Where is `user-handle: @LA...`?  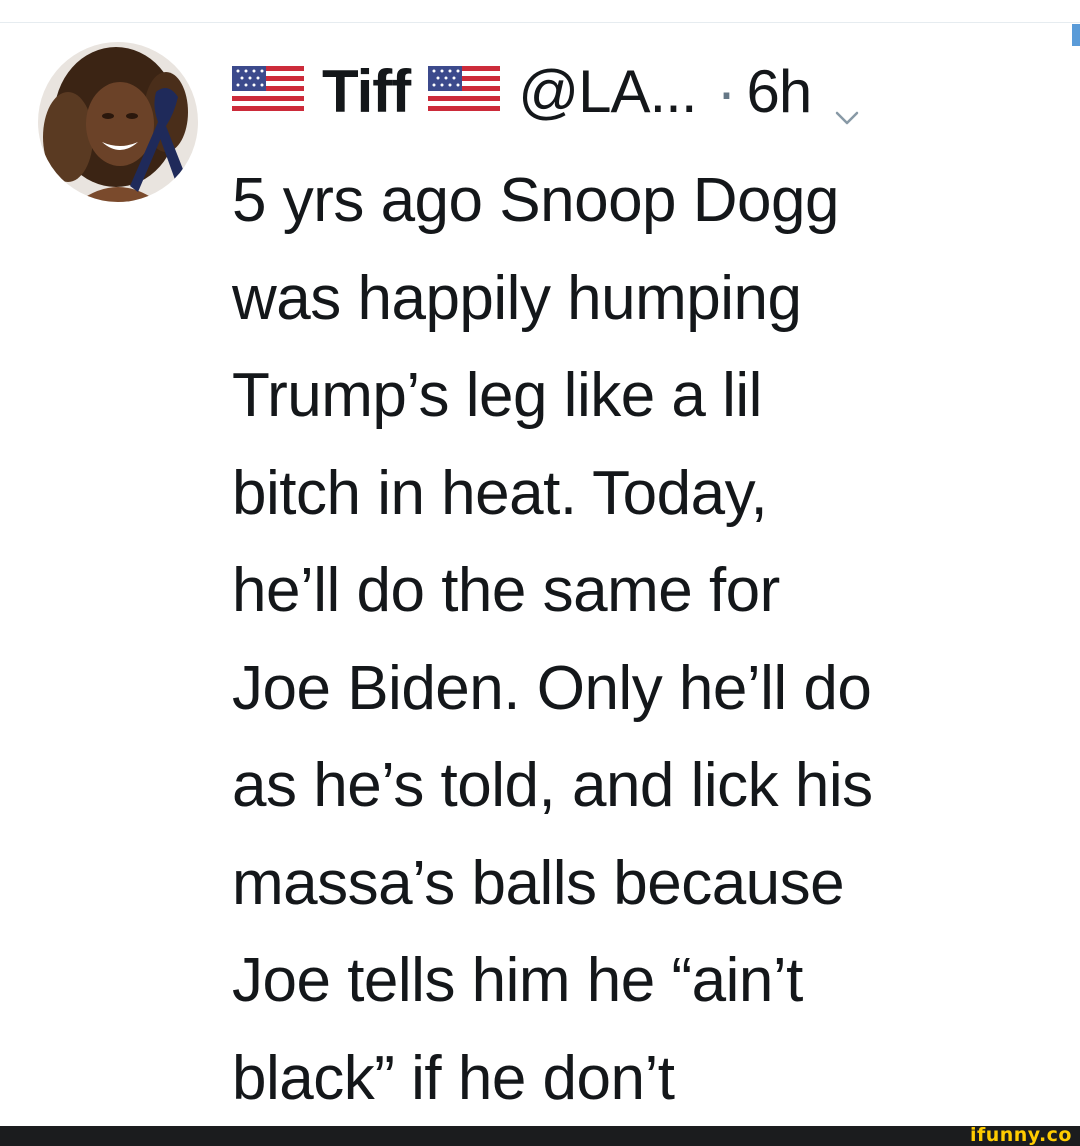
user-handle: @LA... is located at coordinates (607, 91).